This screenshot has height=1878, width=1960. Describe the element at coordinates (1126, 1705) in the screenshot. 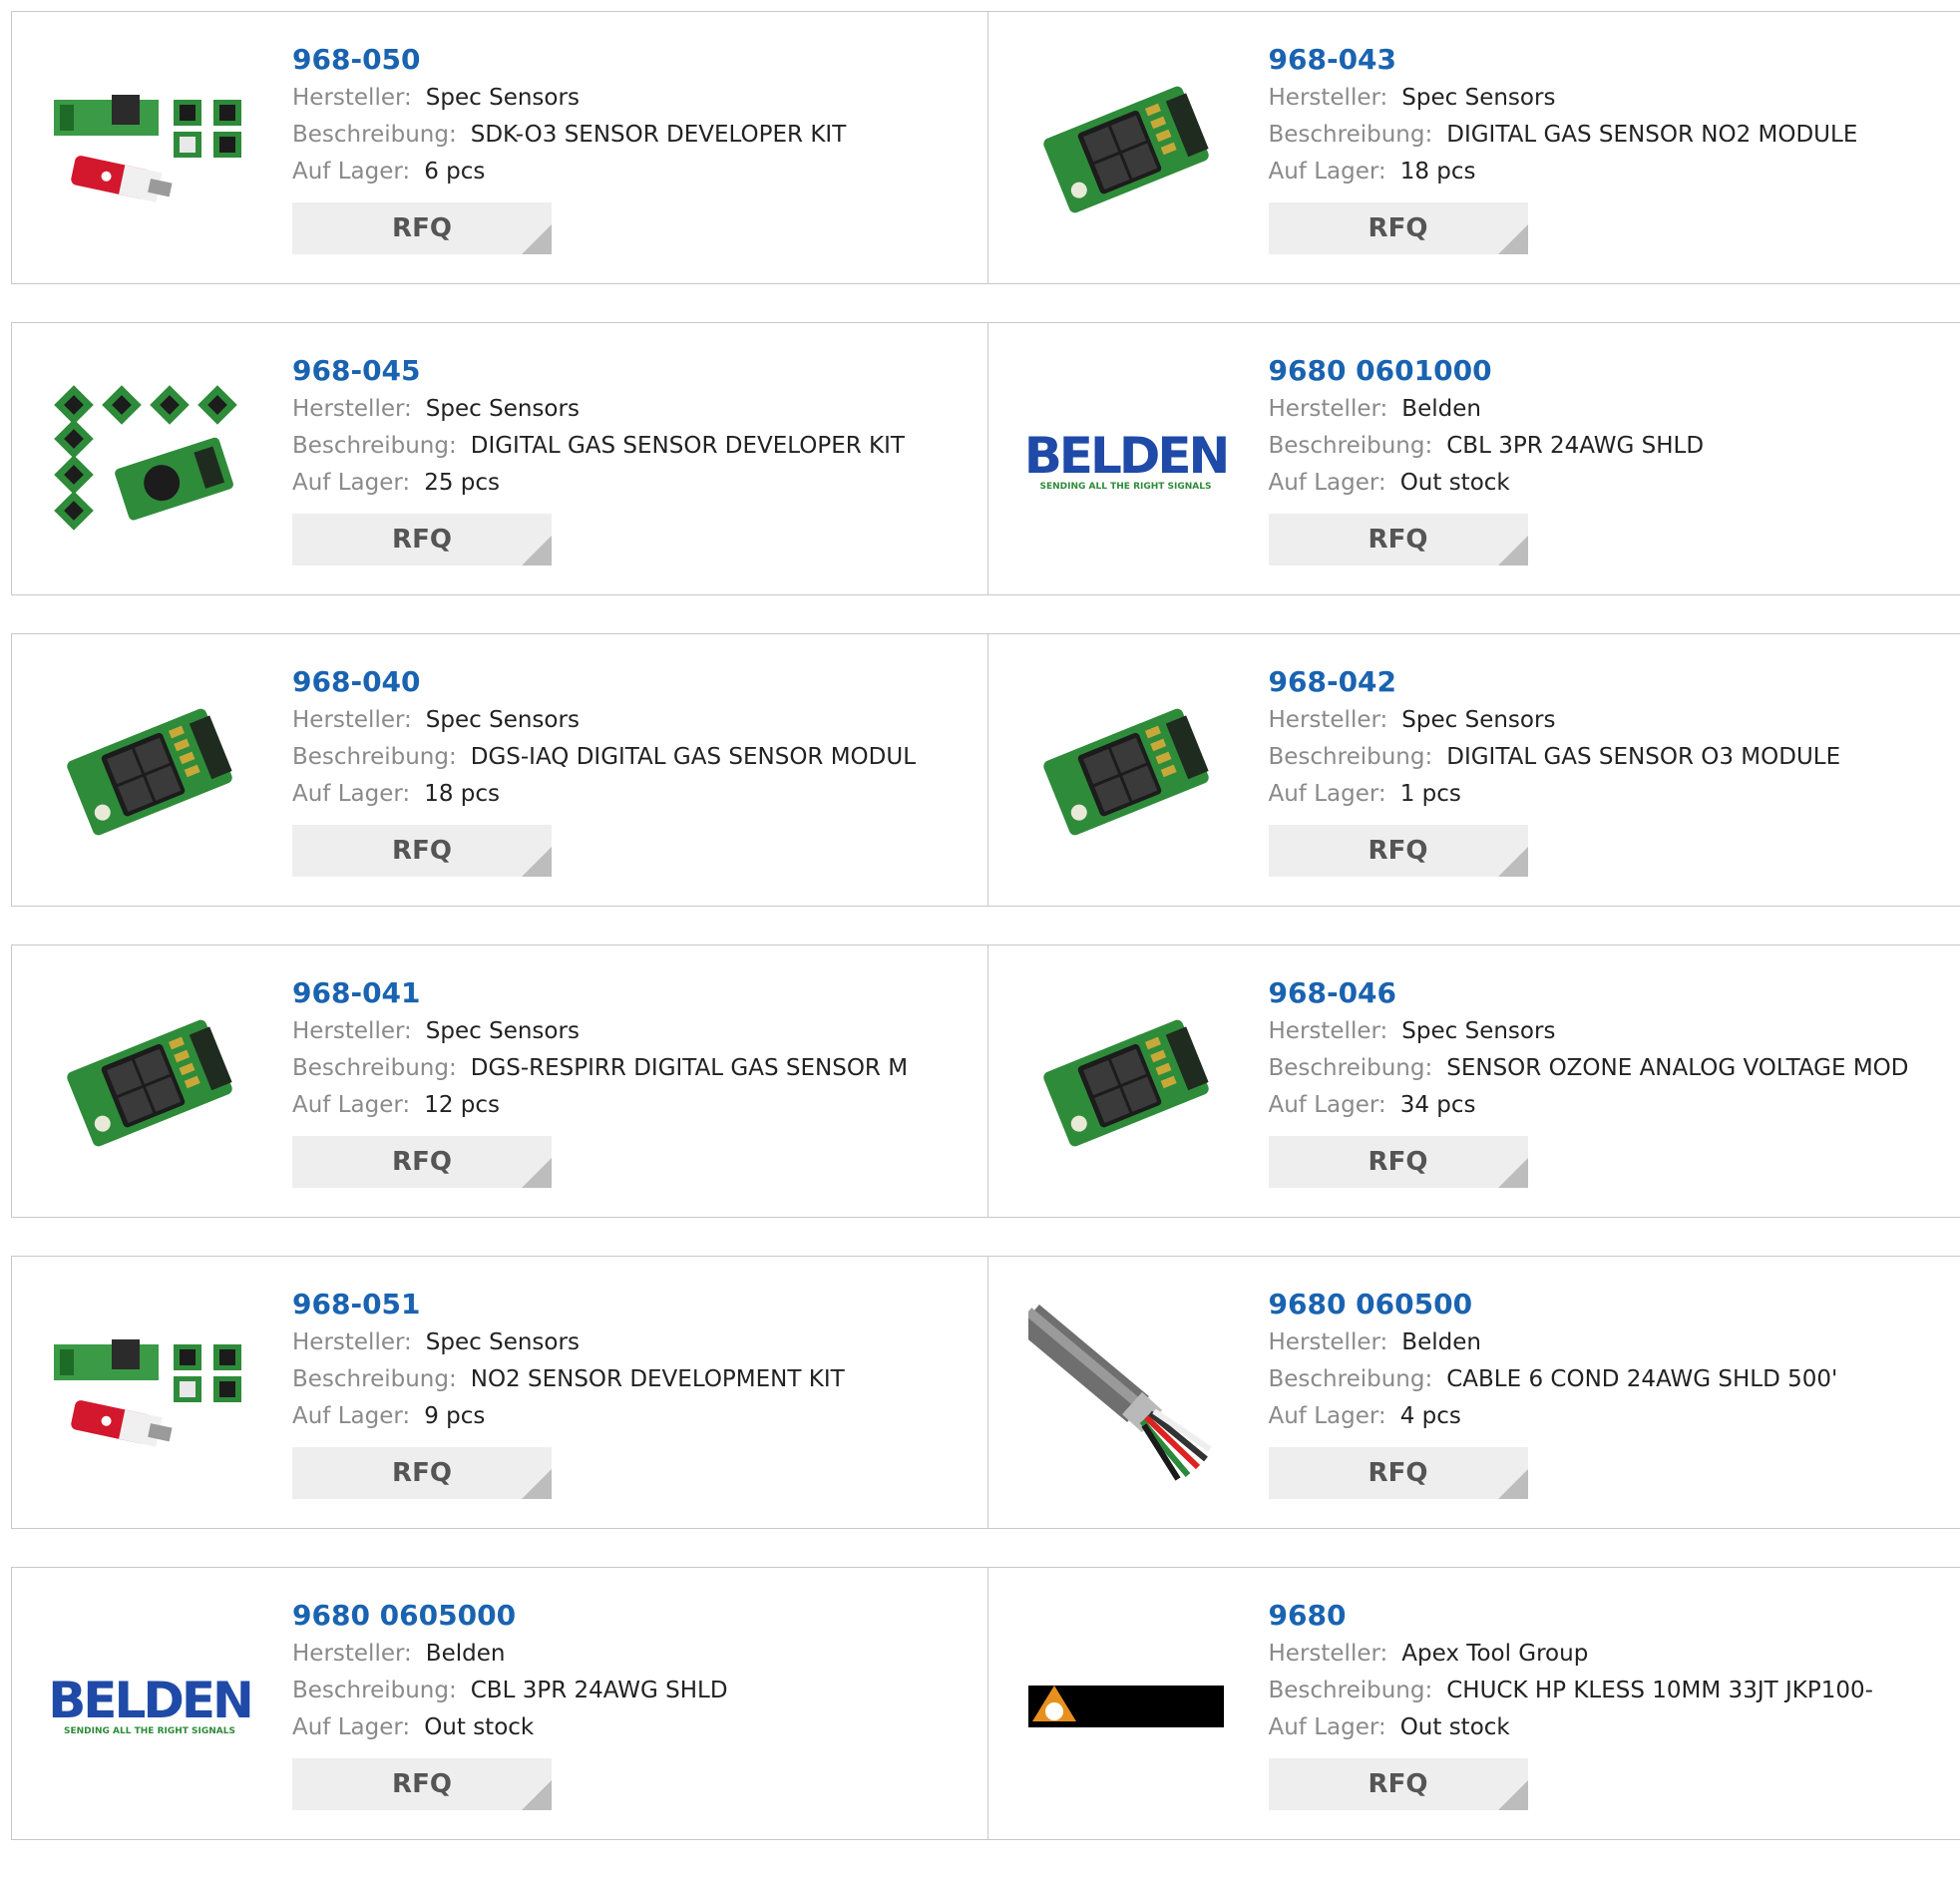

I see `apex-logo-icon` at that location.